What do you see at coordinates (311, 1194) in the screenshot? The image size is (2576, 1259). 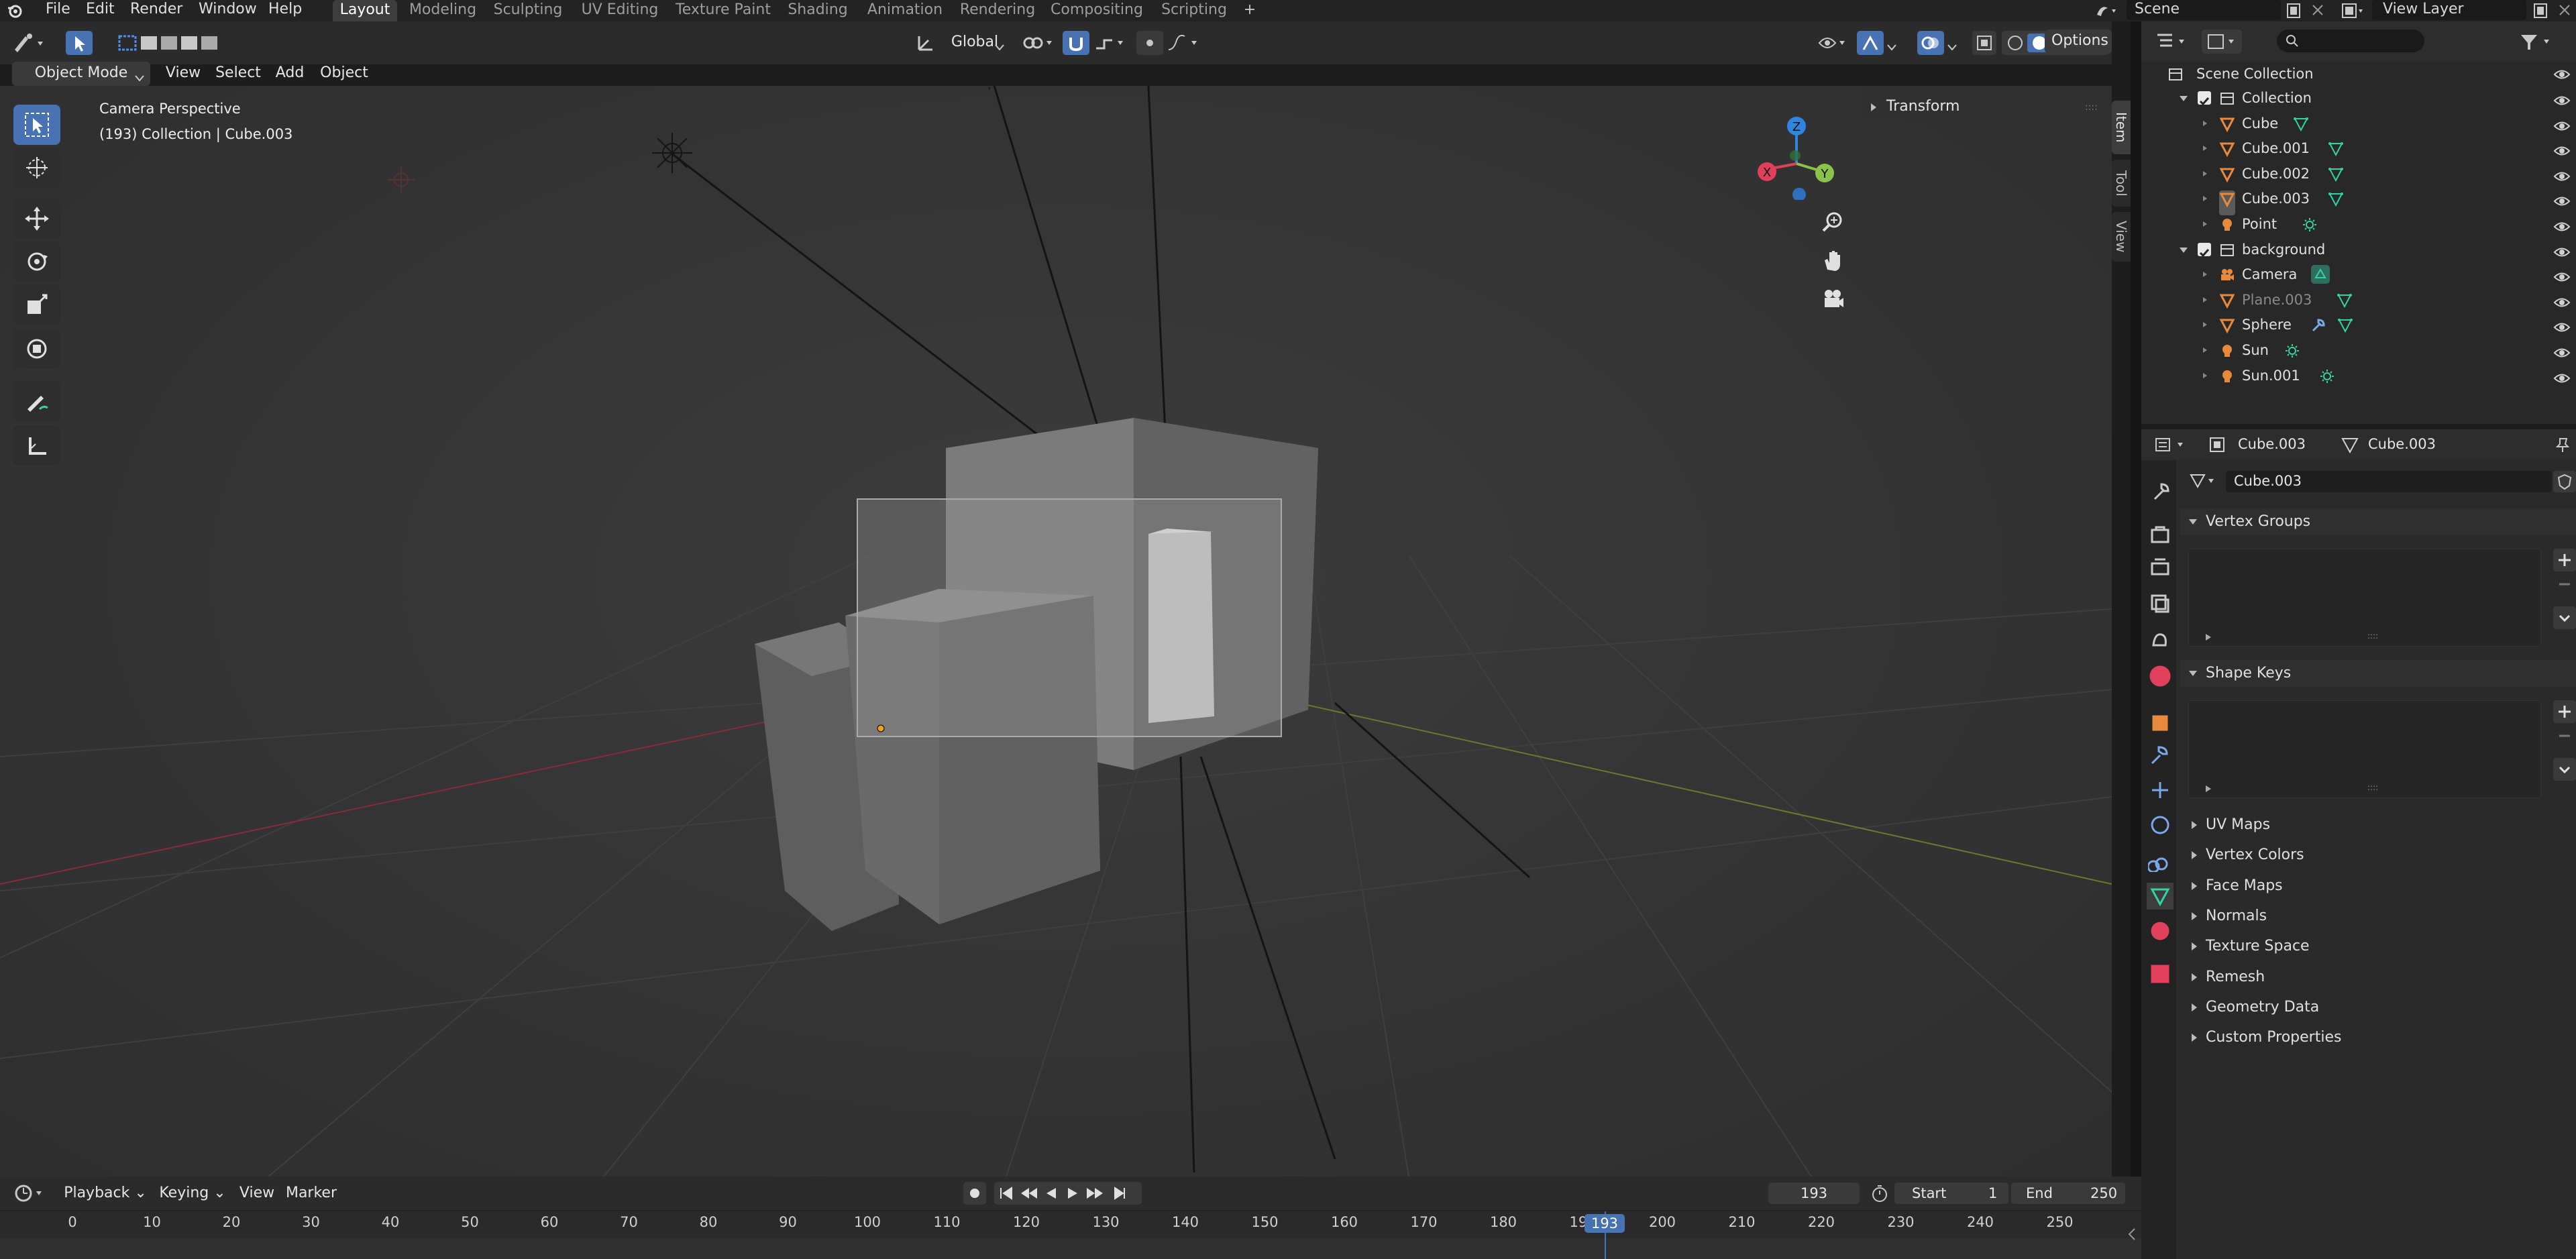 I see `marker-menu: Marker` at bounding box center [311, 1194].